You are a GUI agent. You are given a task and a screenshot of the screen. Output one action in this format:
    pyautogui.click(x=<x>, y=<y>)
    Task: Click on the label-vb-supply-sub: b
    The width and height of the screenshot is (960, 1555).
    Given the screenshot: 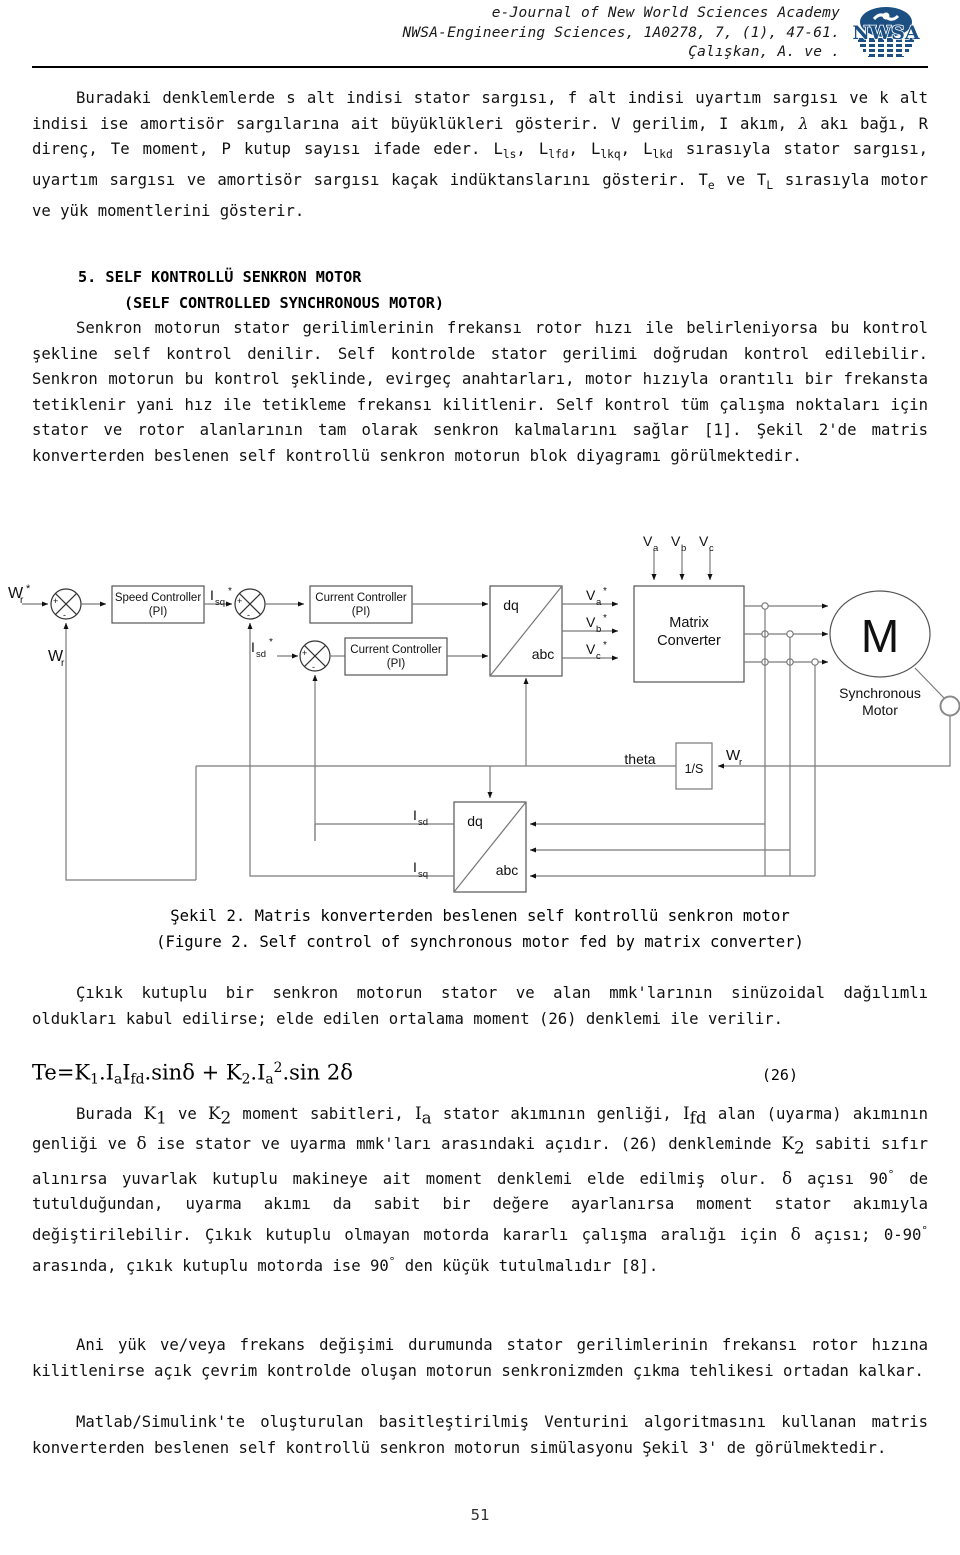 What is the action you would take?
    pyautogui.click(x=683, y=548)
    